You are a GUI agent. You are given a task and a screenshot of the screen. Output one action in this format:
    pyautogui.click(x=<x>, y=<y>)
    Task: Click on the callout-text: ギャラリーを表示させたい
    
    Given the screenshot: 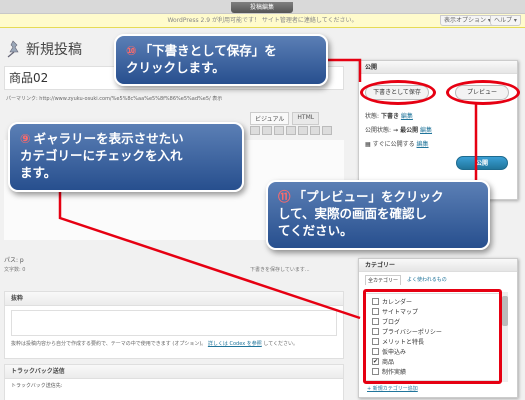 What is the action you would take?
    pyautogui.click(x=108, y=138)
    